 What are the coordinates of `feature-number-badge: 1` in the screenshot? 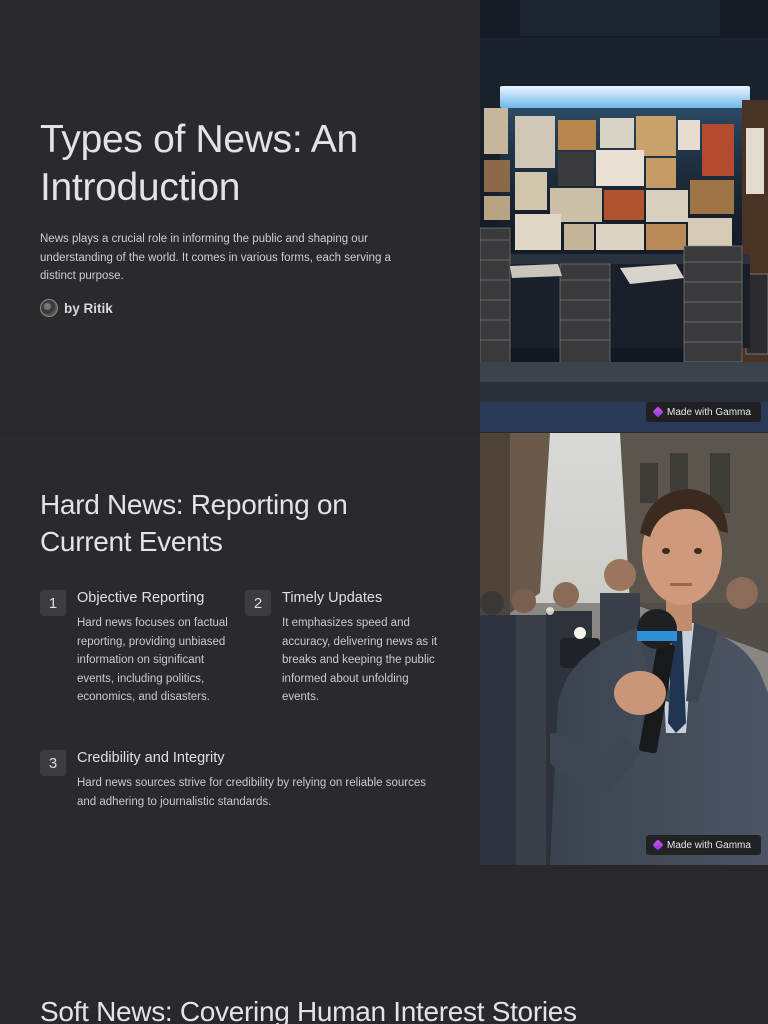 It's located at (53, 603).